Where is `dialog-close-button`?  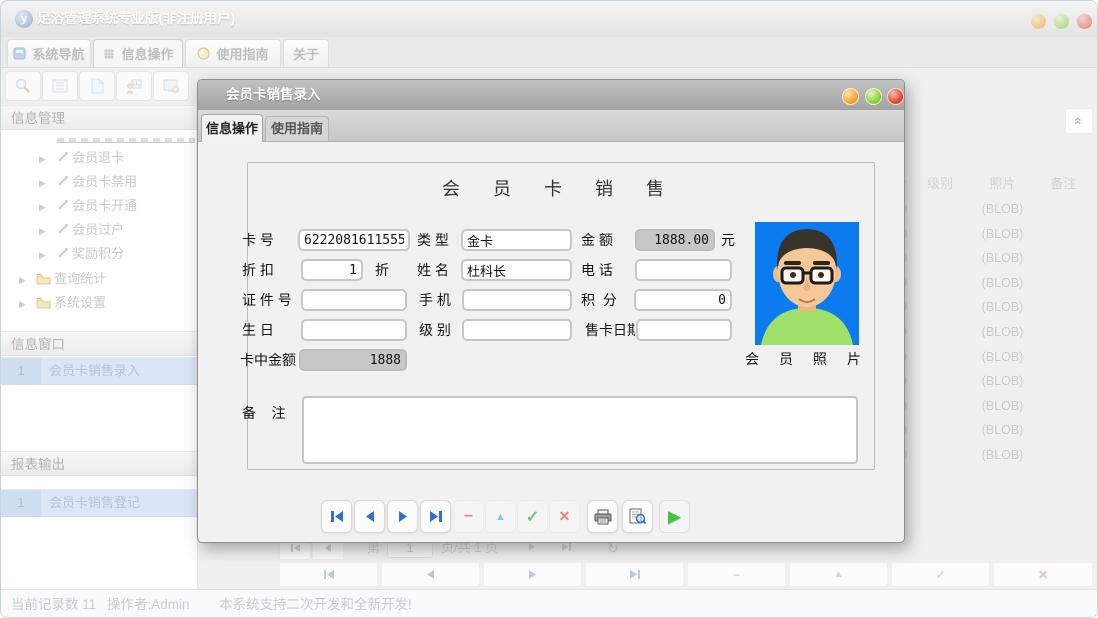
dialog-close-button is located at coordinates (895, 96).